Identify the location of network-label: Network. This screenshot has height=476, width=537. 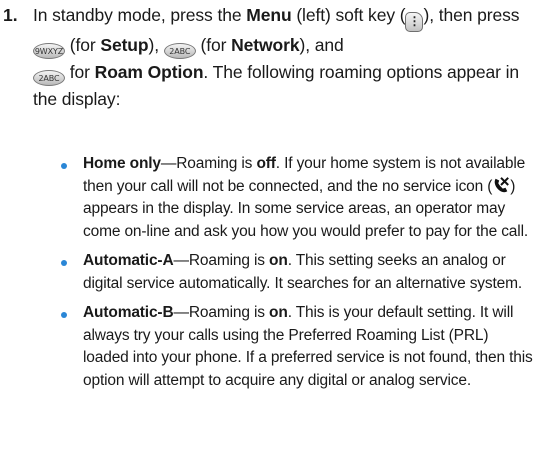
(265, 45).